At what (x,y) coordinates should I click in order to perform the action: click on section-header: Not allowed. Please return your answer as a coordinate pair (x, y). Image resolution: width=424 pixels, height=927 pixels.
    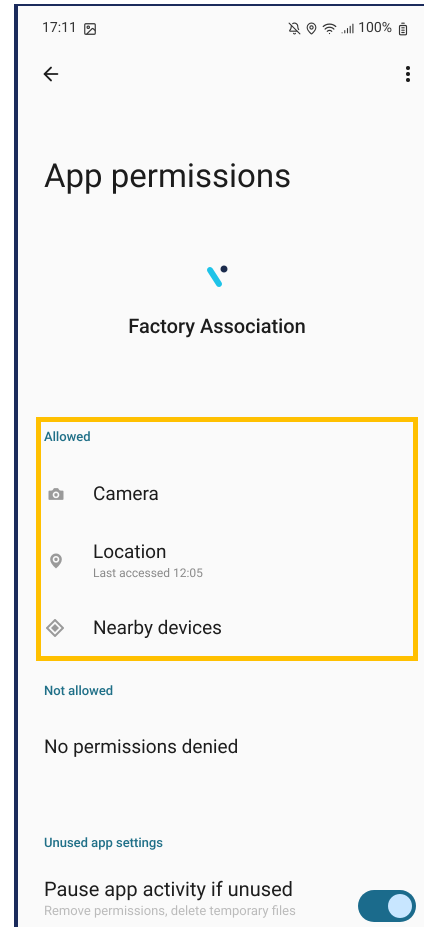
    Looking at the image, I should click on (78, 691).